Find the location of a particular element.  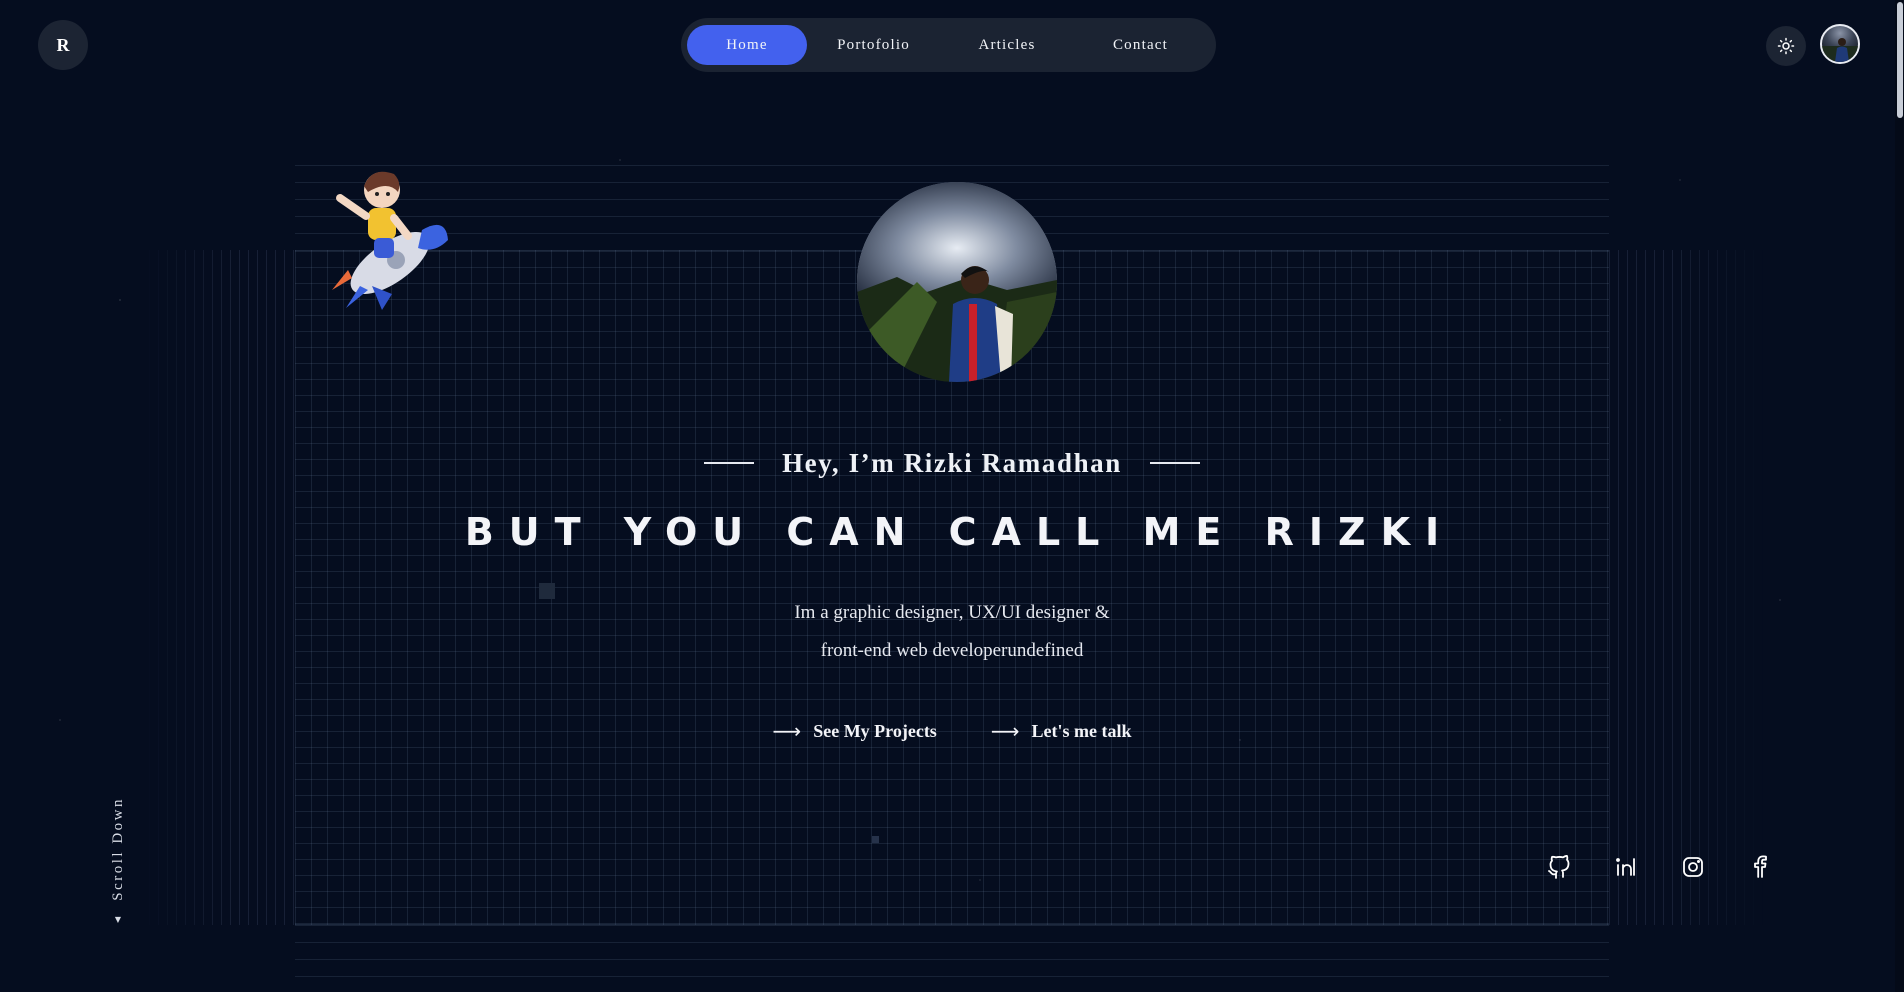

theme-toggle-button is located at coordinates (1786, 46).